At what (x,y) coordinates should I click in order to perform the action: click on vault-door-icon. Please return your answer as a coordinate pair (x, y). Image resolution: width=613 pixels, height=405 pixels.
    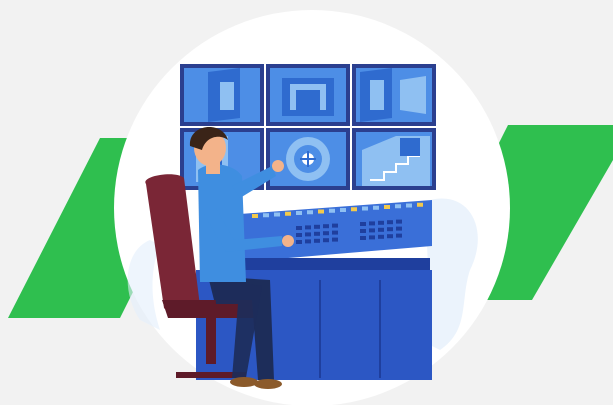
    Looking at the image, I should click on (308, 159).